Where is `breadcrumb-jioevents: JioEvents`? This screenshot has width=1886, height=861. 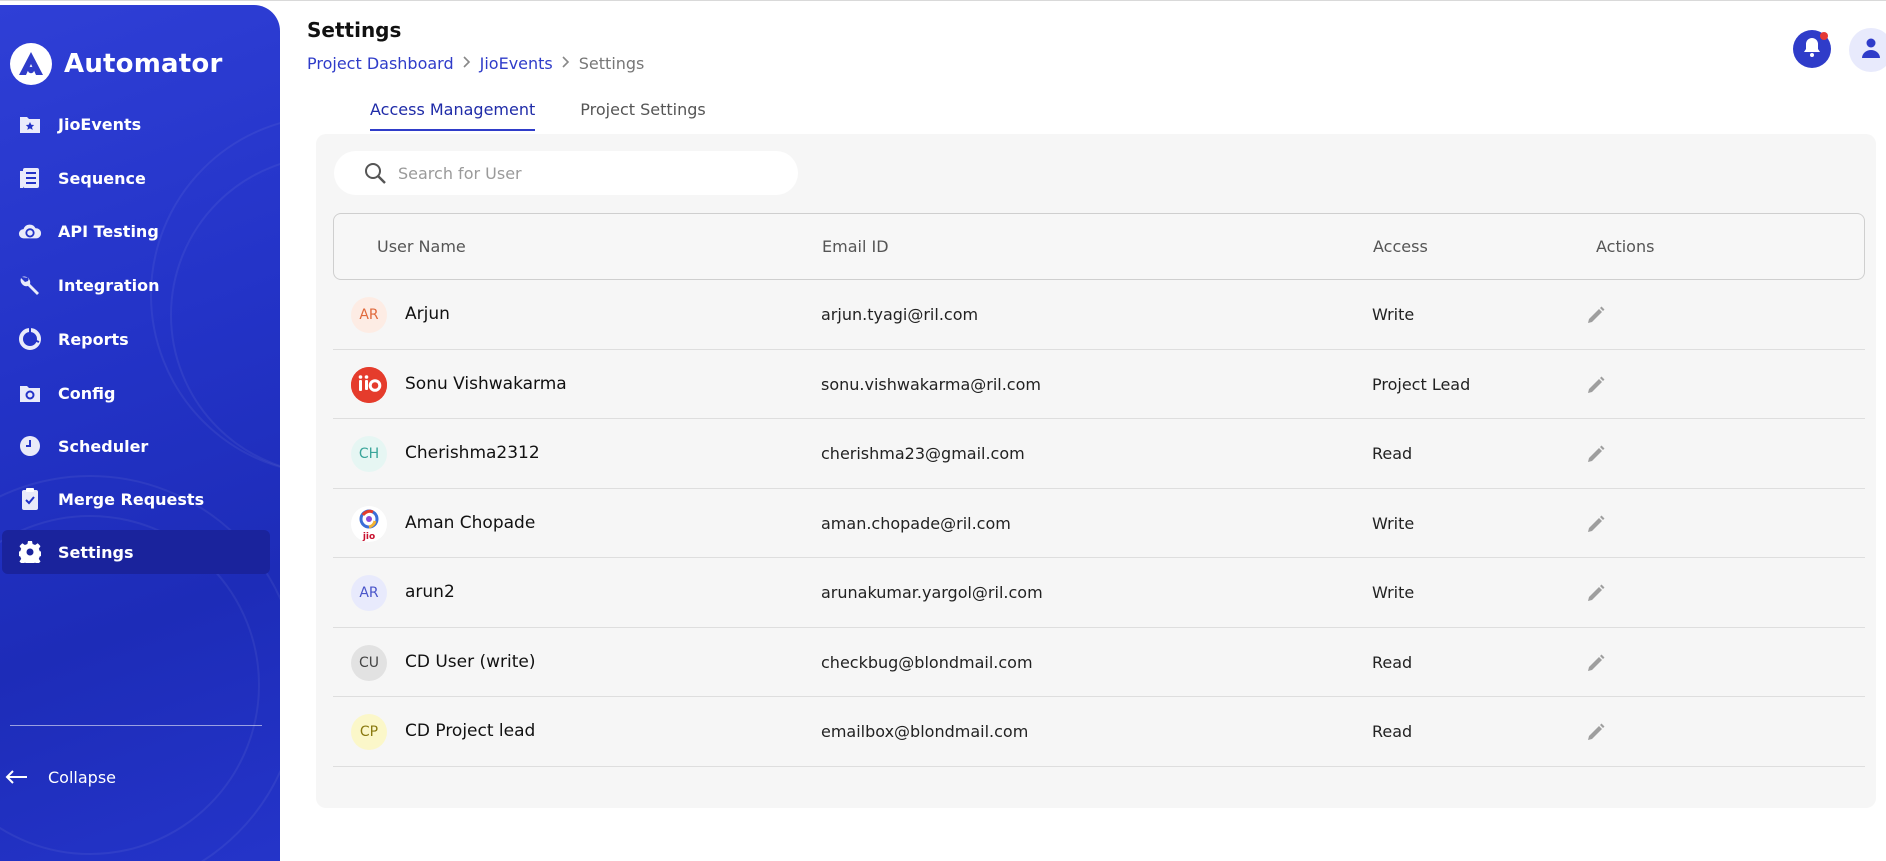
breadcrumb-jioevents: JioEvents is located at coordinates (516, 63).